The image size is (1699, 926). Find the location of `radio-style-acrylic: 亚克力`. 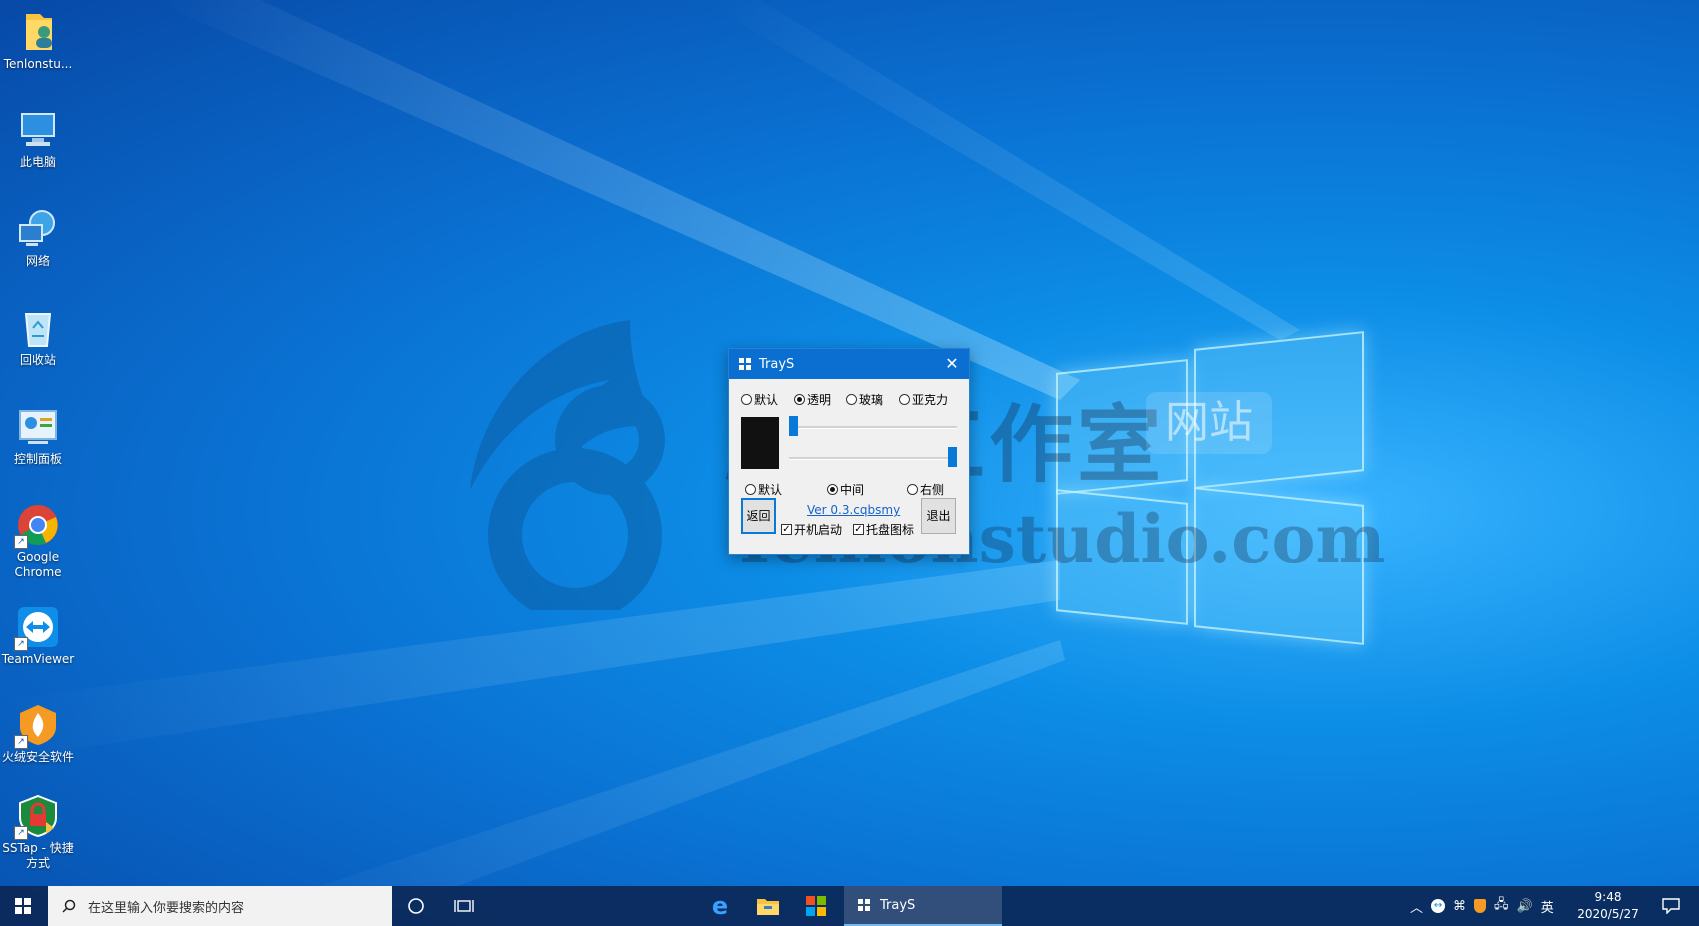

radio-style-acrylic: 亚克力 is located at coordinates (923, 399).